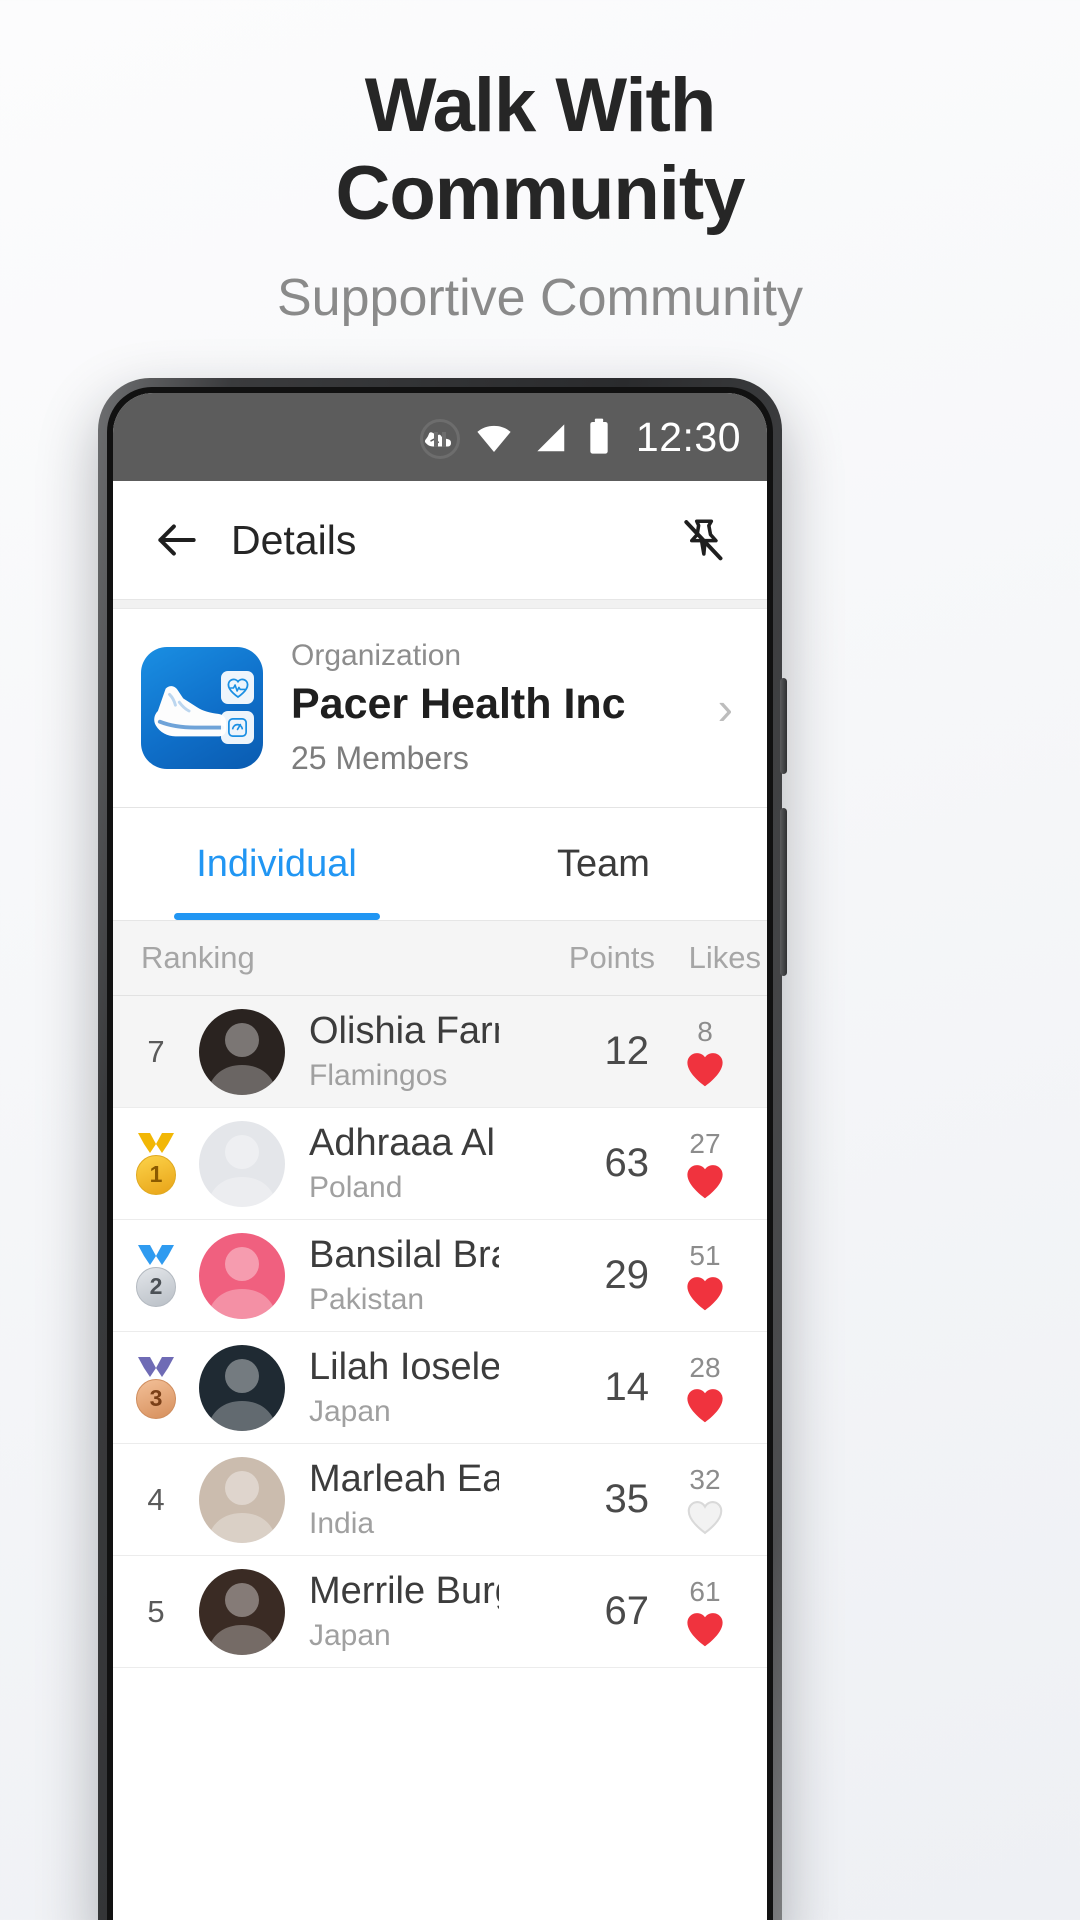 The image size is (1080, 1920). I want to click on likes-cell: 51, so click(705, 1276).